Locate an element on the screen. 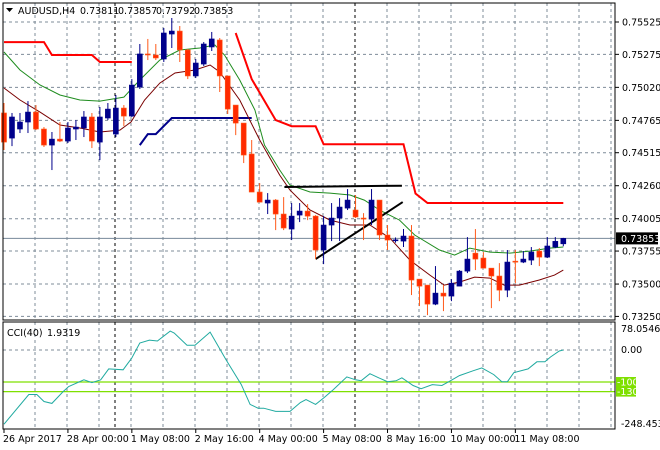 The image size is (660, 450). price-tick-label: 0.74005 is located at coordinates (641, 219).